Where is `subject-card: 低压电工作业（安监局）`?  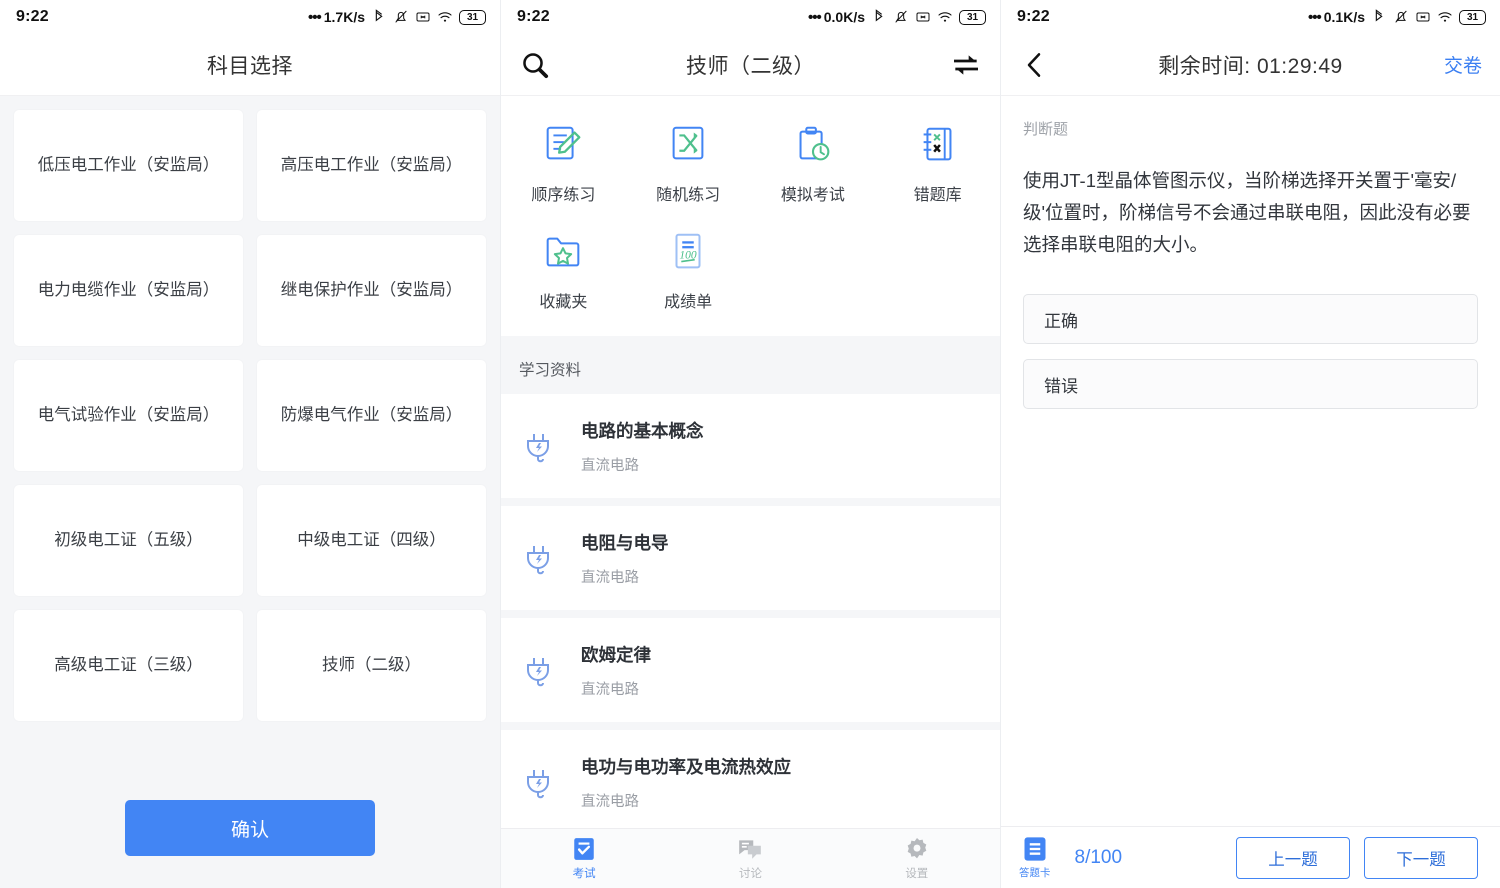 subject-card: 低压电工作业（安监局） is located at coordinates (128, 165).